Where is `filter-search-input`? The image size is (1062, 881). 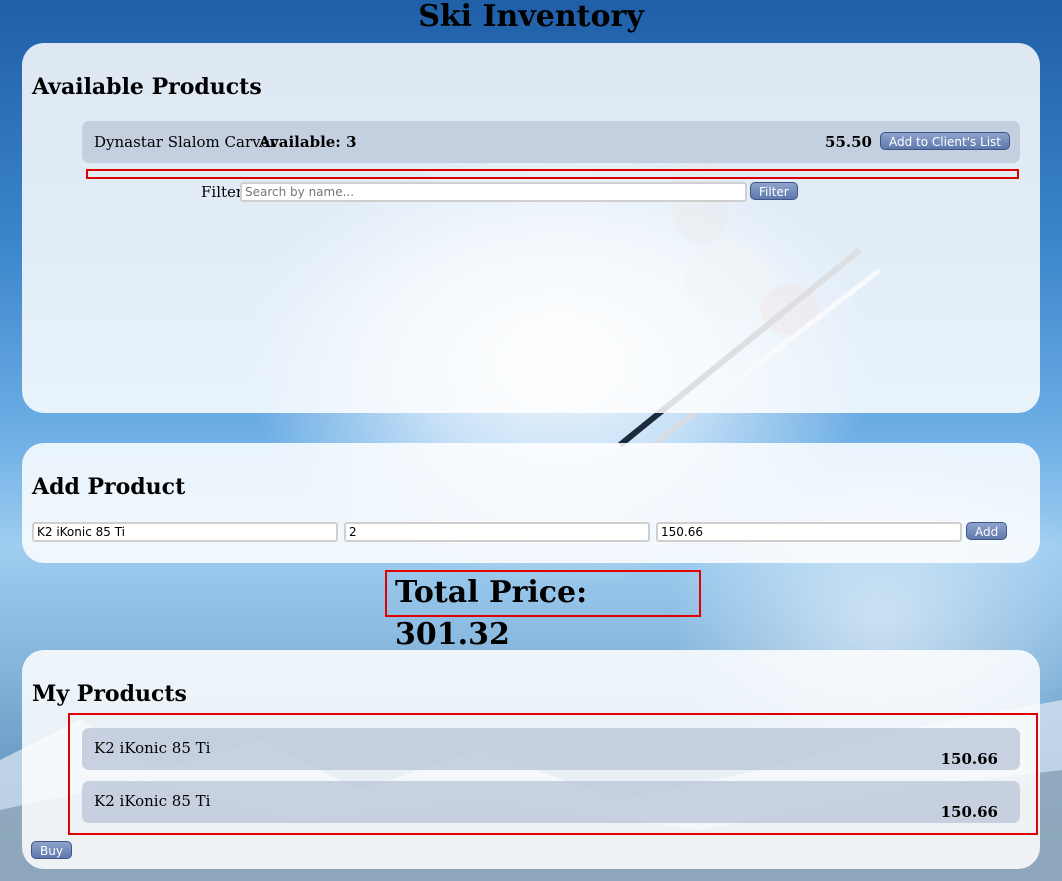
filter-search-input is located at coordinates (493, 192).